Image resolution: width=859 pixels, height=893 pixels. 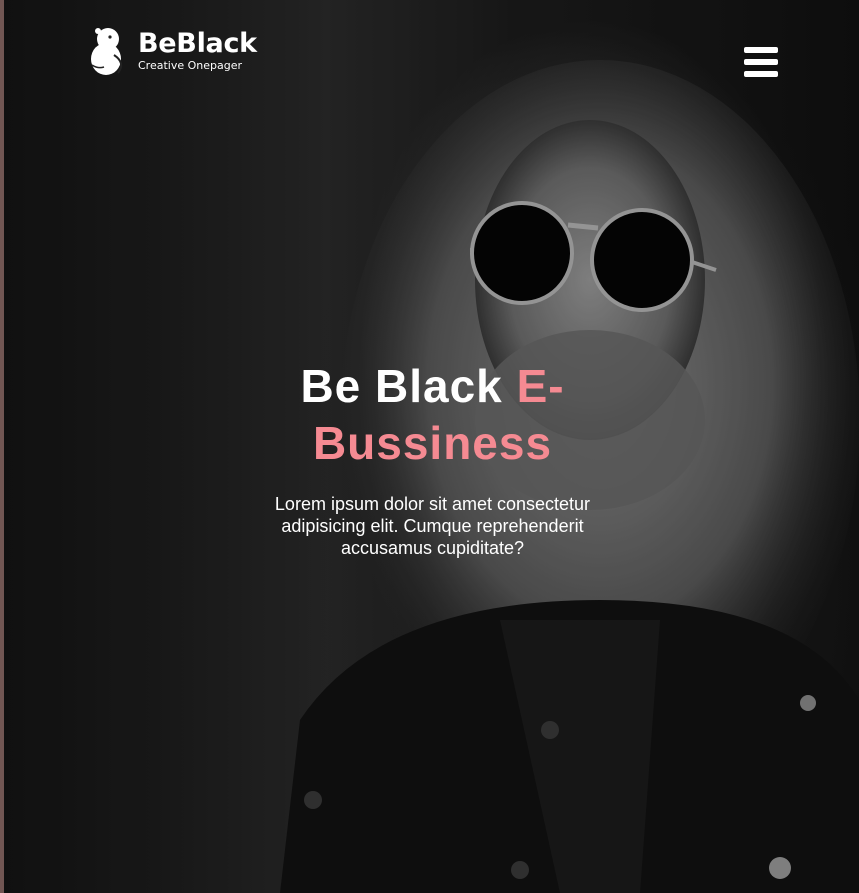 What do you see at coordinates (197, 43) in the screenshot?
I see `brand-name: BeBlack` at bounding box center [197, 43].